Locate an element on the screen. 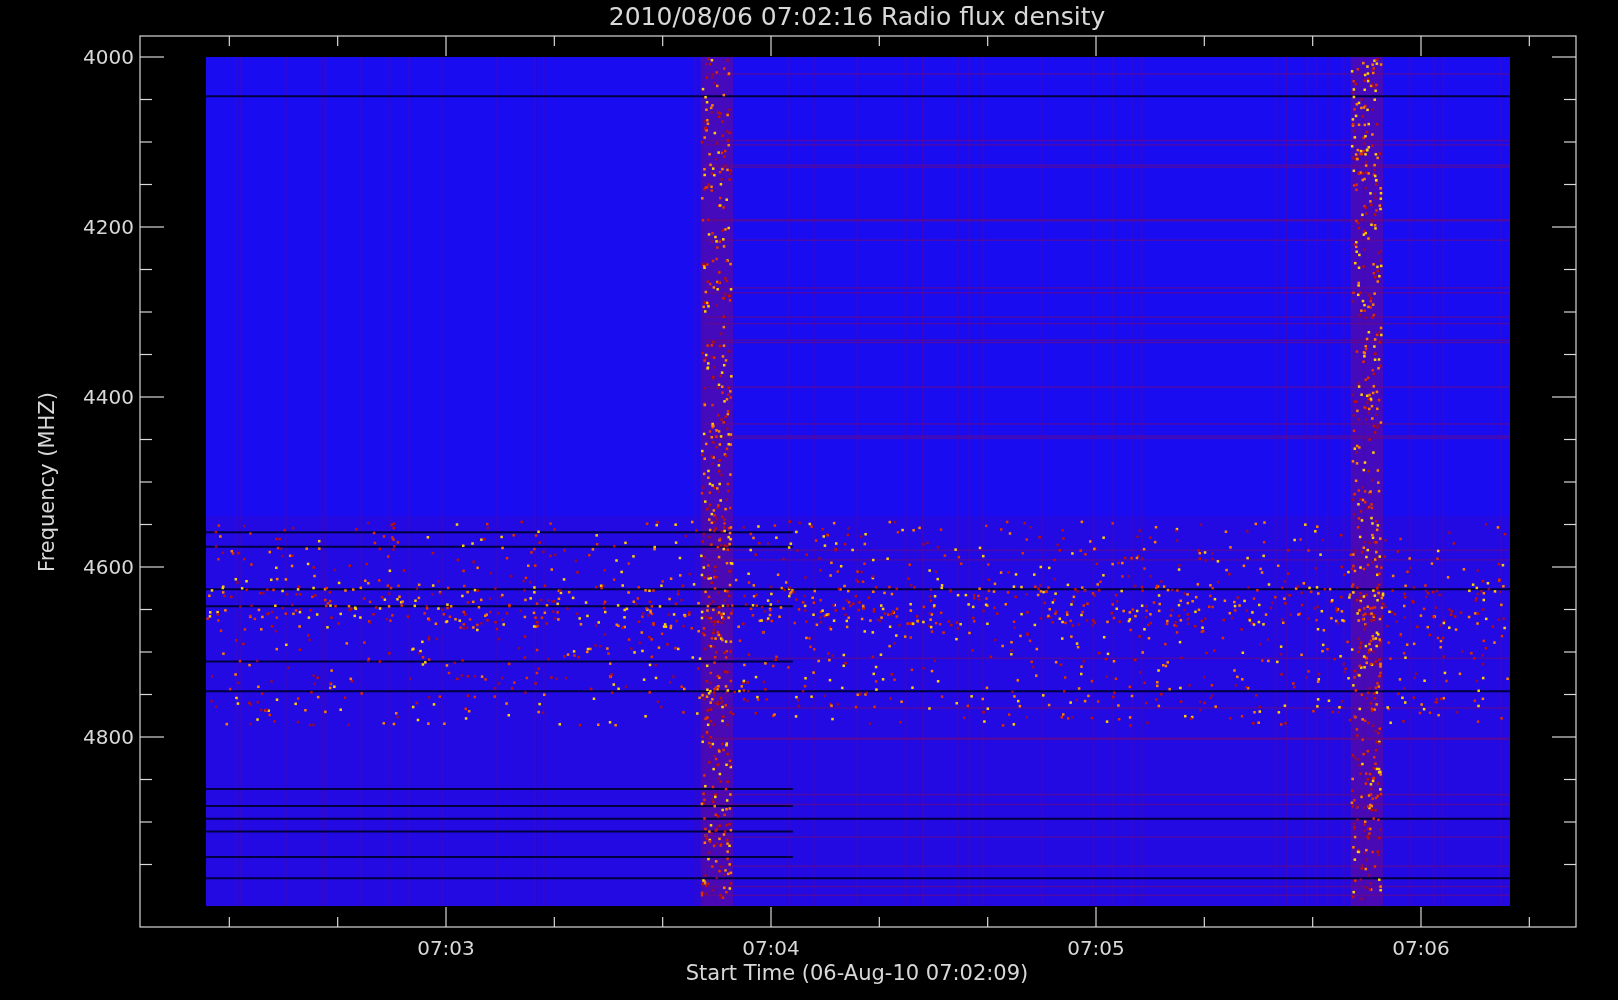 This screenshot has width=1618, height=1000. tick-label: 07:05 is located at coordinates (1096, 948).